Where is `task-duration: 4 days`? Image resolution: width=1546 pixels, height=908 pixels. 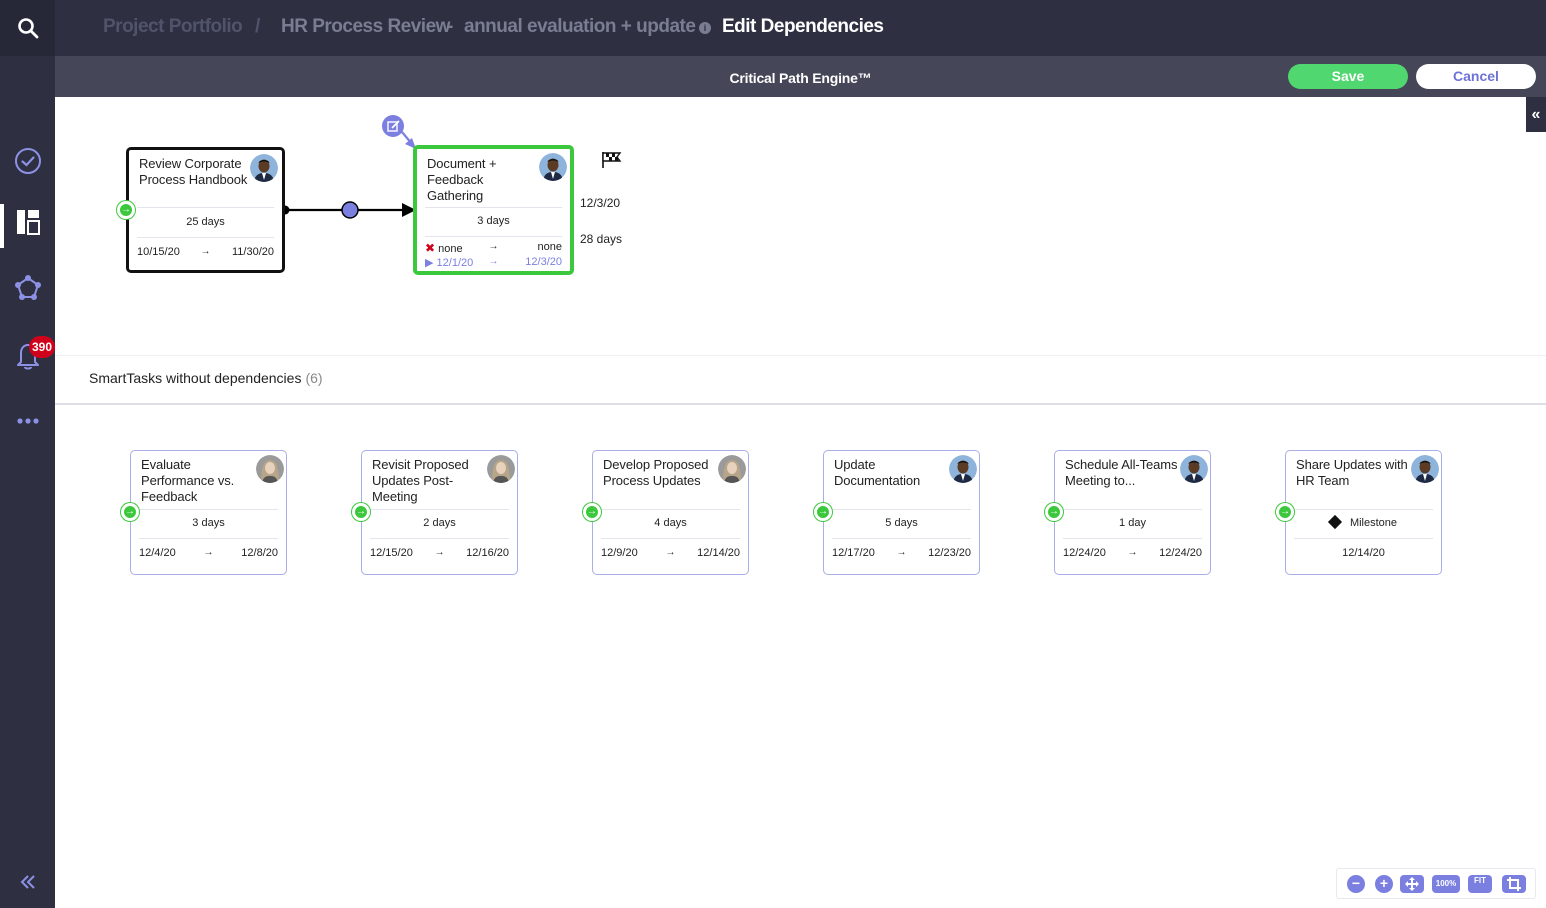
task-duration: 4 days is located at coordinates (670, 523).